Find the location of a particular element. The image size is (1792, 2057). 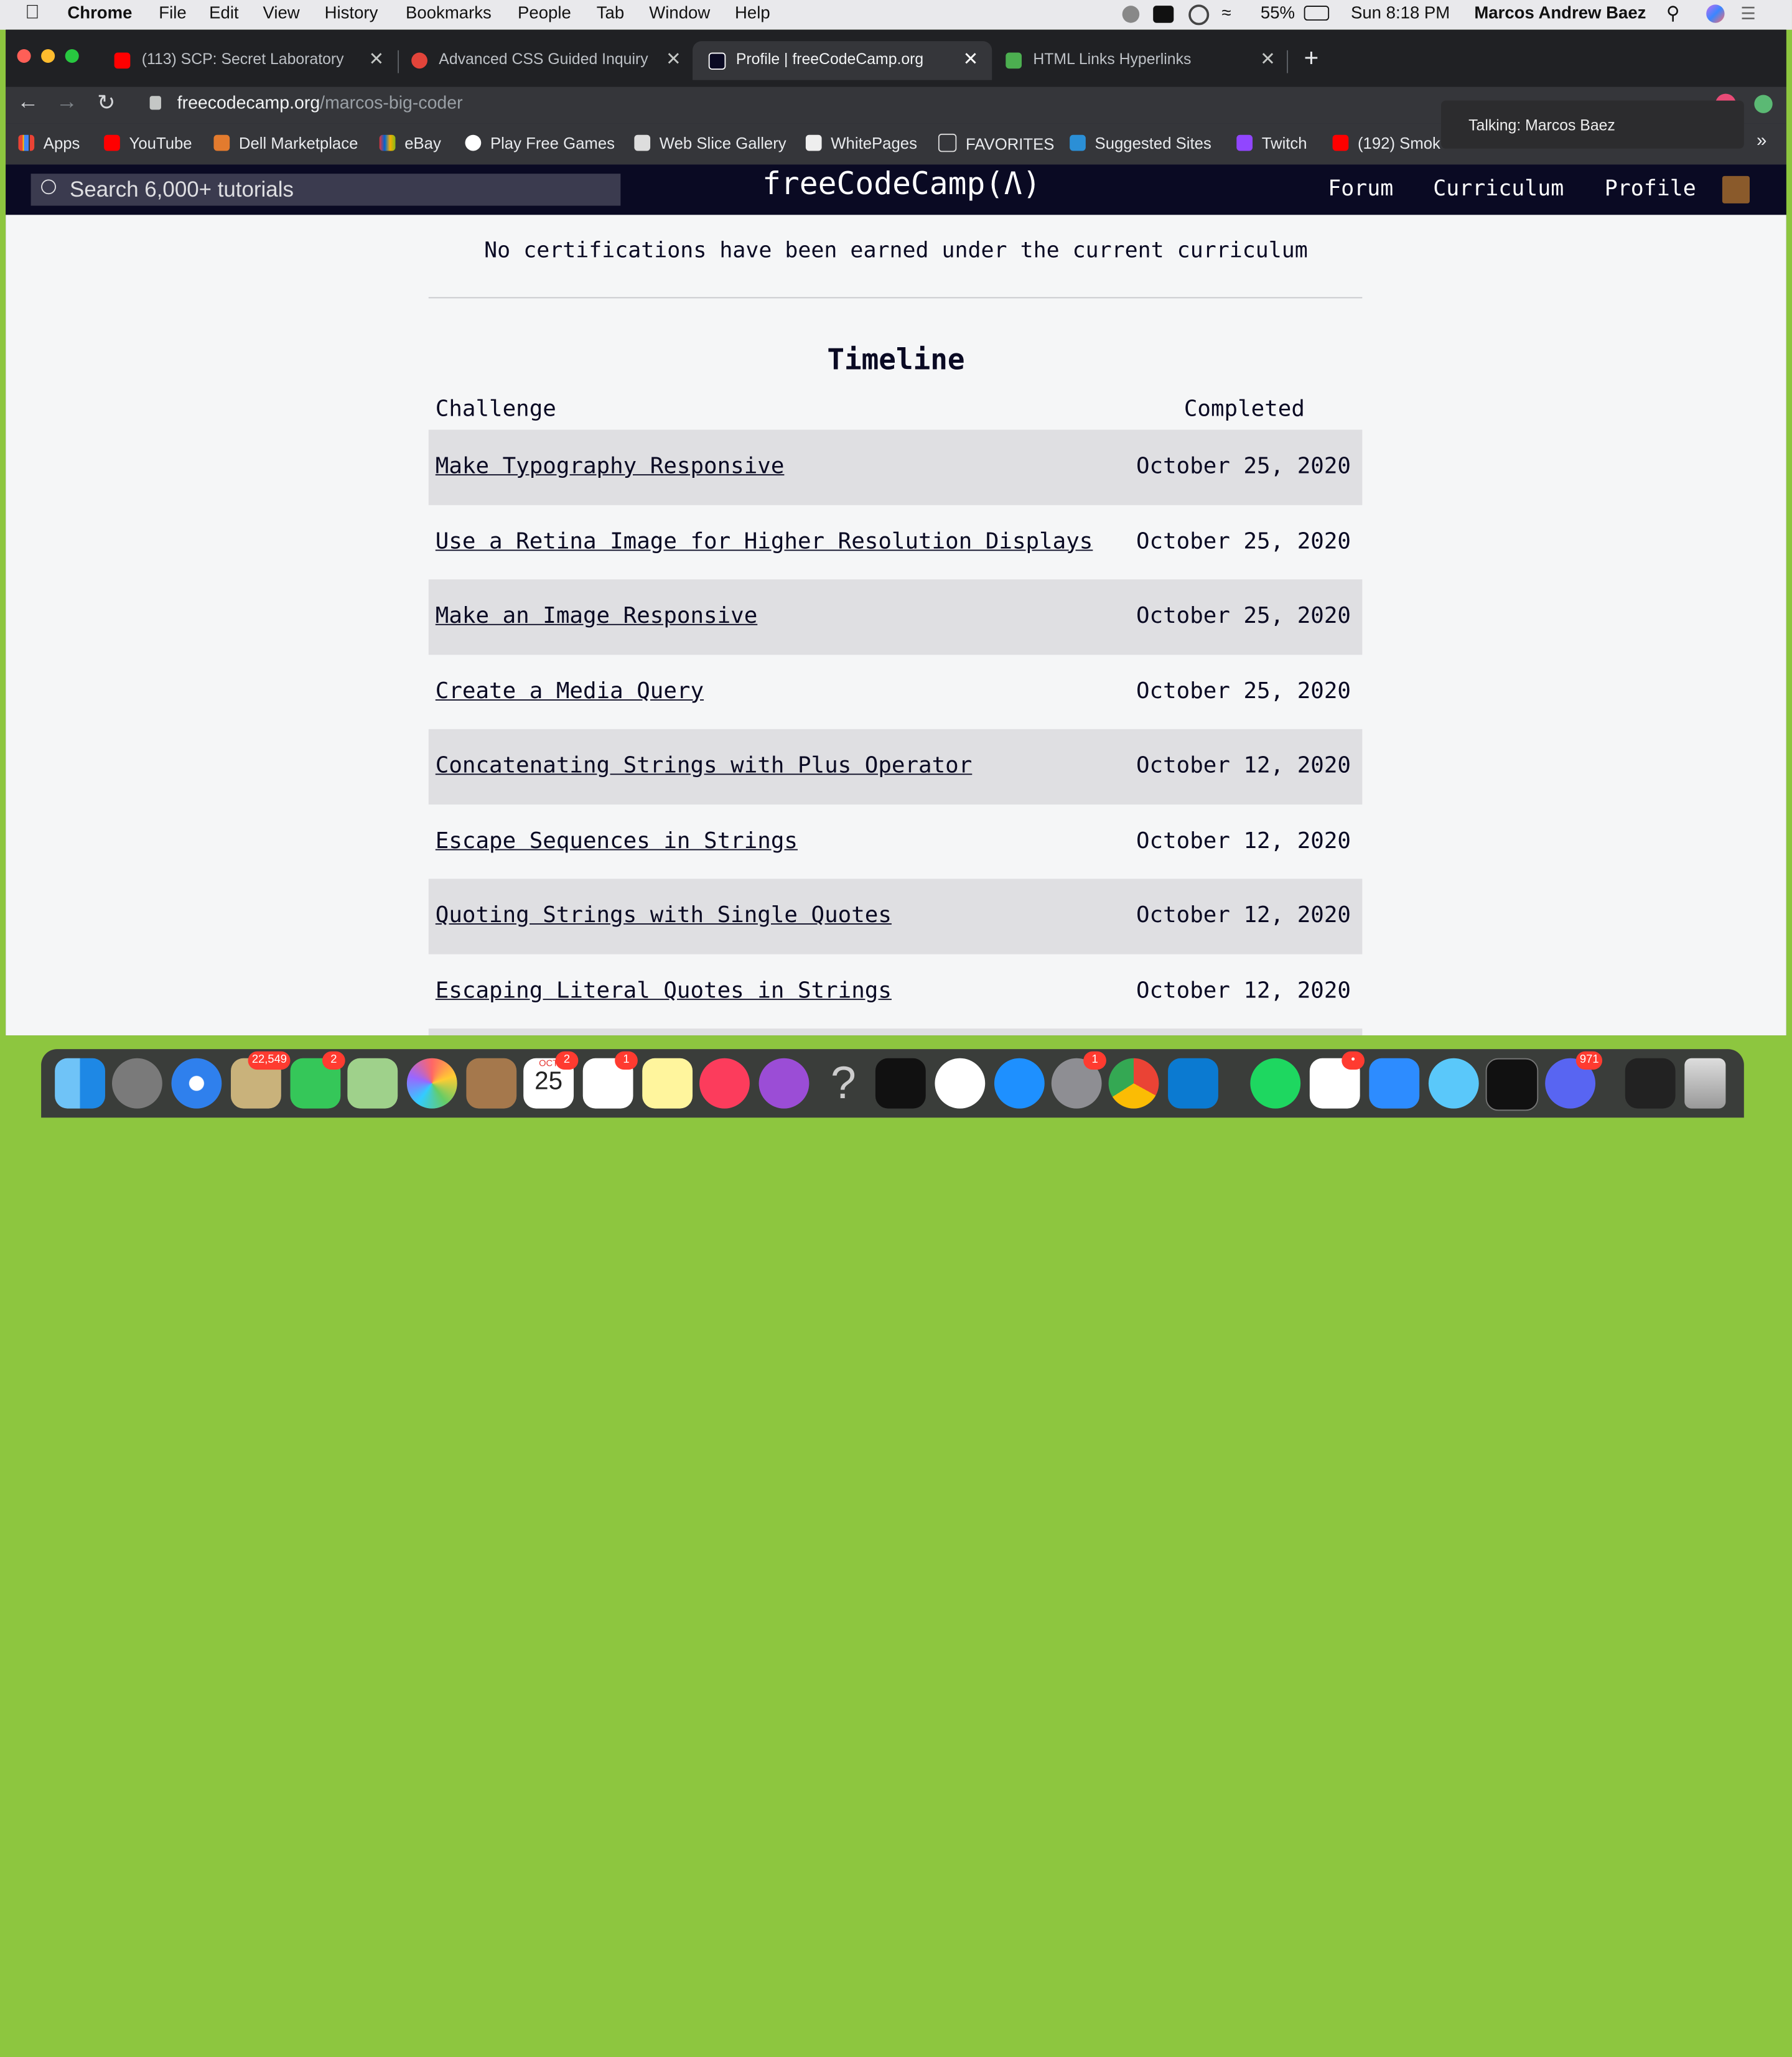

bookmark-suggested-sites: Suggested Sites is located at coordinates (1140, 143).